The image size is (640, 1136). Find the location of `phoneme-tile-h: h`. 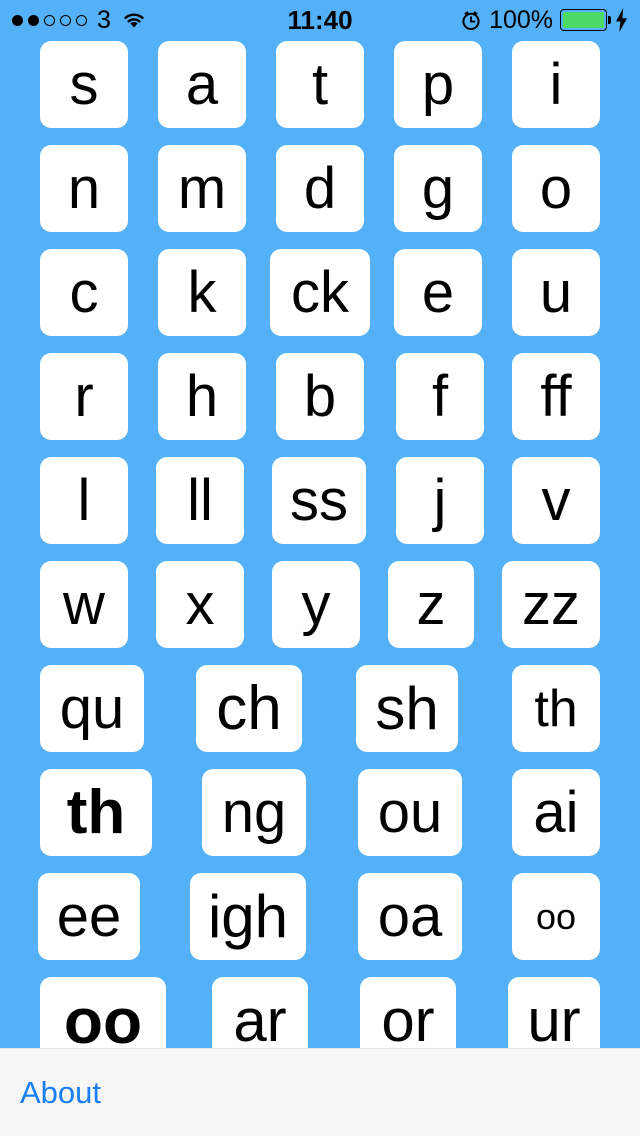

phoneme-tile-h: h is located at coordinates (202, 396).